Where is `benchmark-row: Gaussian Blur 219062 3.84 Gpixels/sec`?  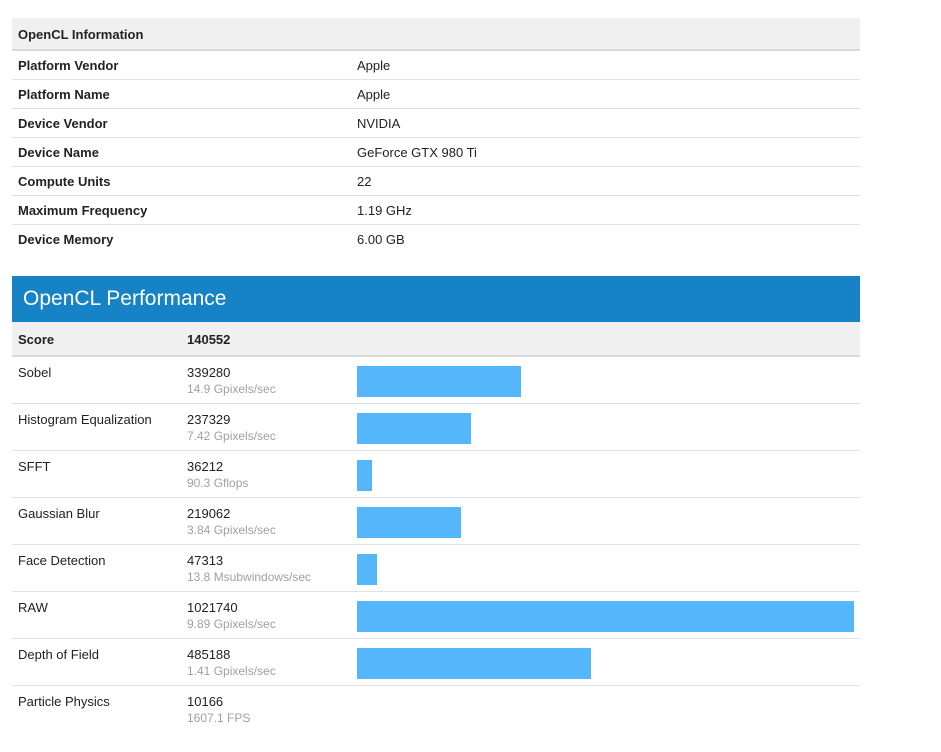 benchmark-row: Gaussian Blur 219062 3.84 Gpixels/sec is located at coordinates (436, 521).